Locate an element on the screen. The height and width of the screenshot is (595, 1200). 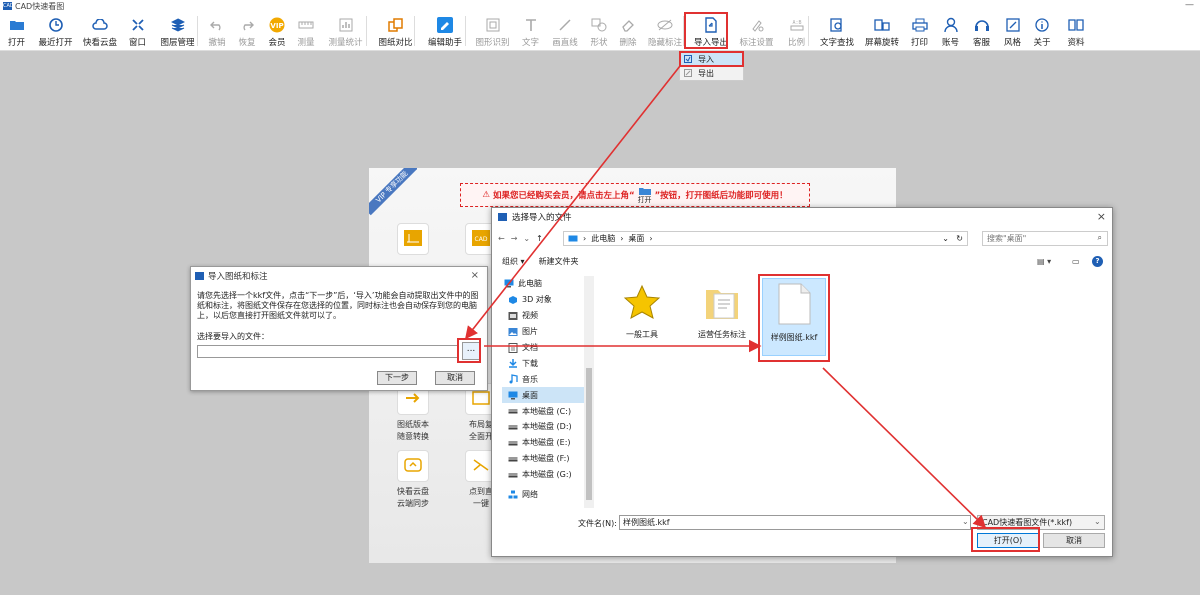
toolbar-label: 标注设置 is located at coordinates (756, 43).